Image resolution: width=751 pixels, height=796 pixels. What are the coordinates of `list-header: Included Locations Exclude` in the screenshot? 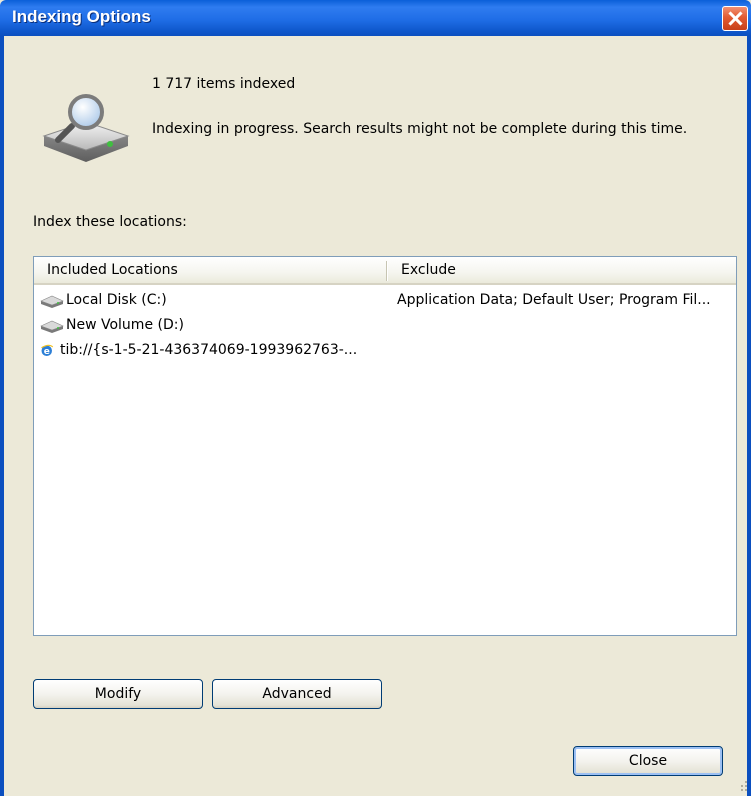 It's located at (385, 271).